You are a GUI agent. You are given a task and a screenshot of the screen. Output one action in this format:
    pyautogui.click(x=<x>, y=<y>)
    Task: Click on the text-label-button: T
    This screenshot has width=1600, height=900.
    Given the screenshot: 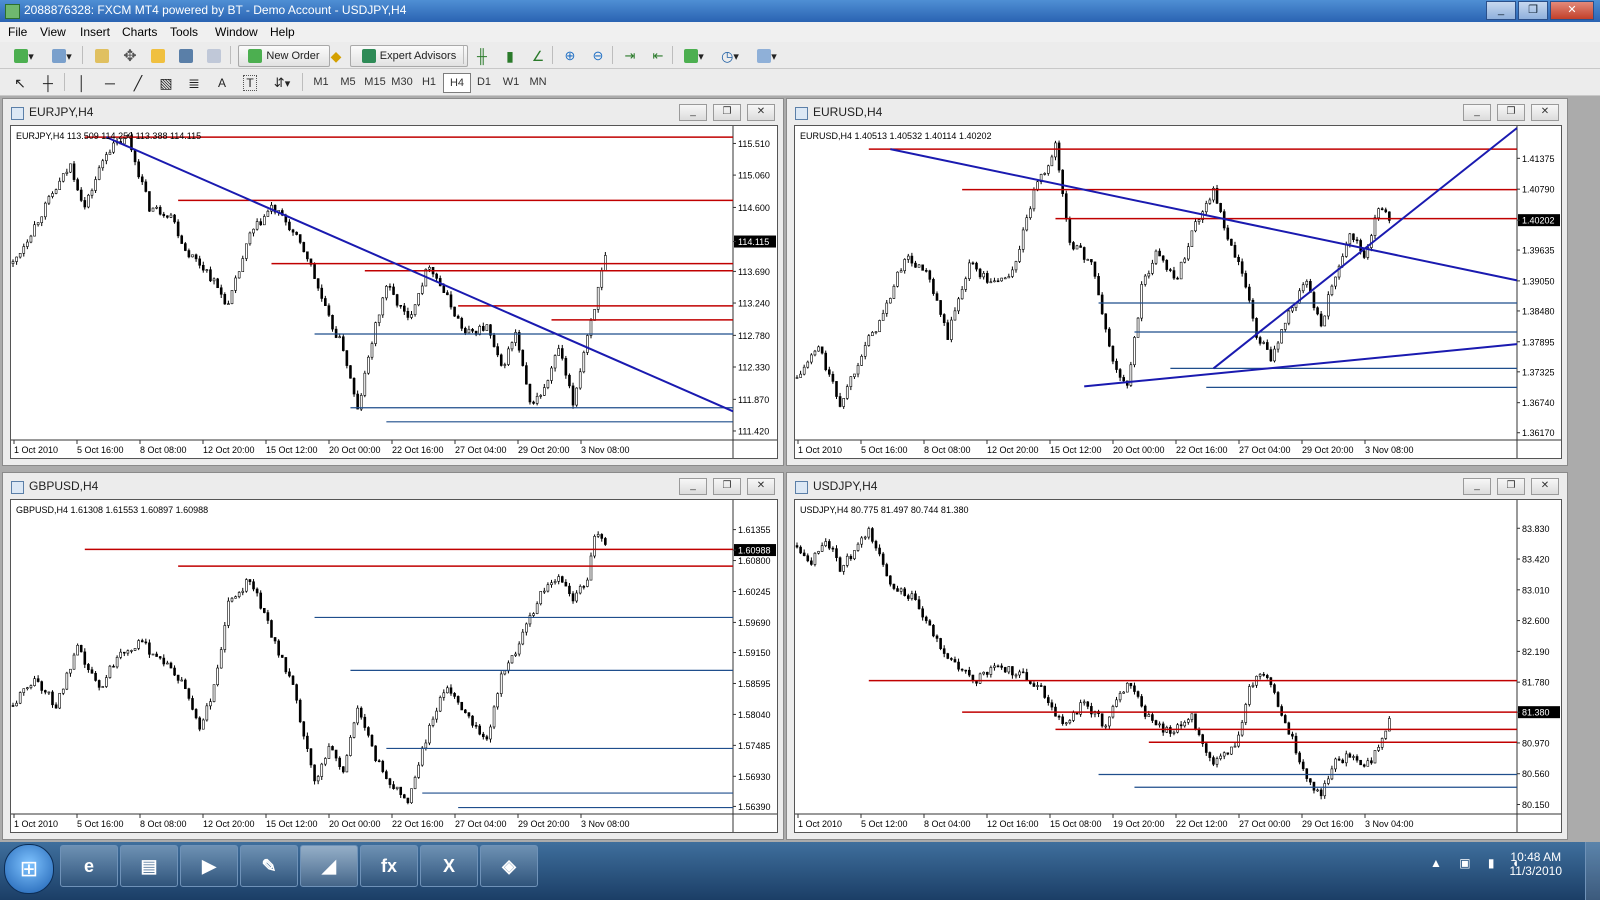 What is the action you would take?
    pyautogui.click(x=250, y=83)
    